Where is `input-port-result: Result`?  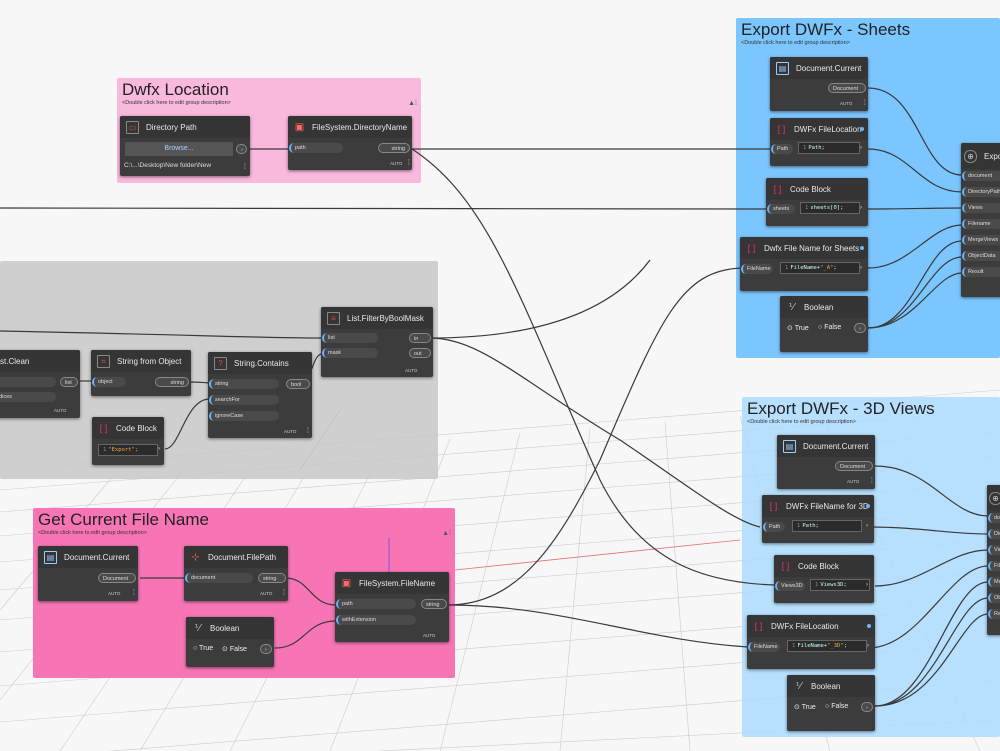 input-port-result: Result is located at coordinates (981, 272).